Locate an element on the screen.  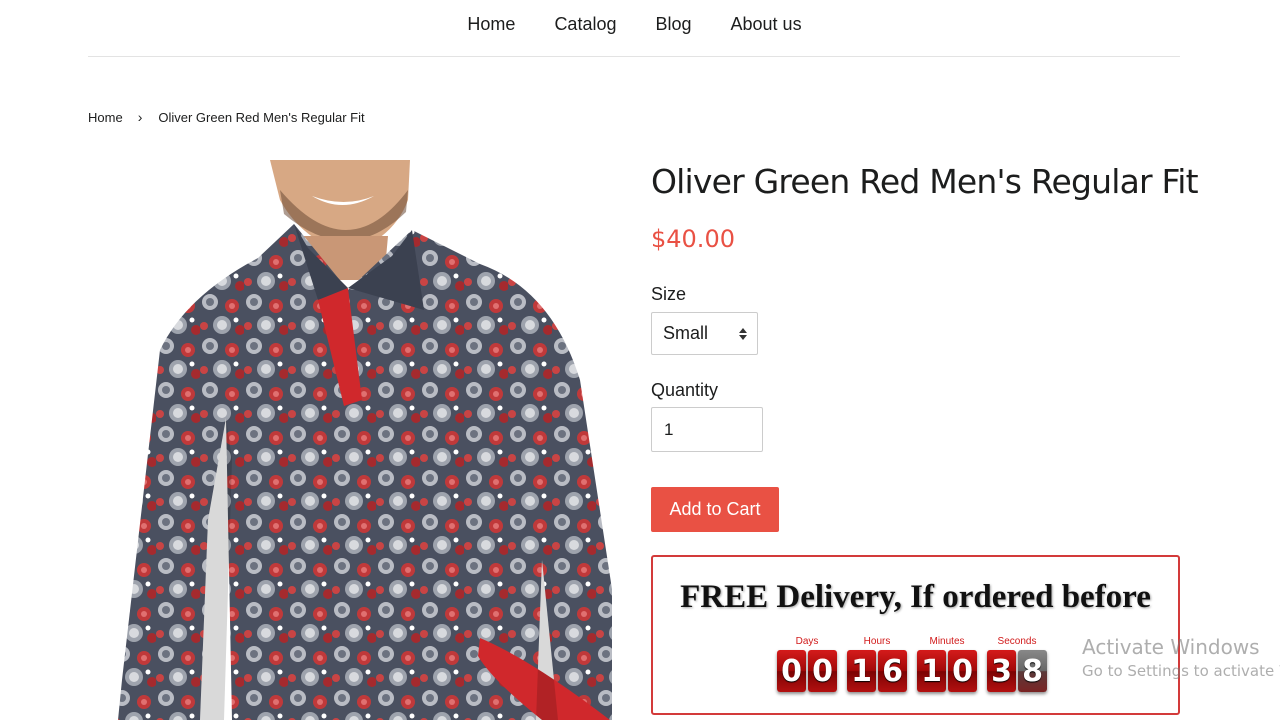
countdown-digit: 3 is located at coordinates (1001, 671).